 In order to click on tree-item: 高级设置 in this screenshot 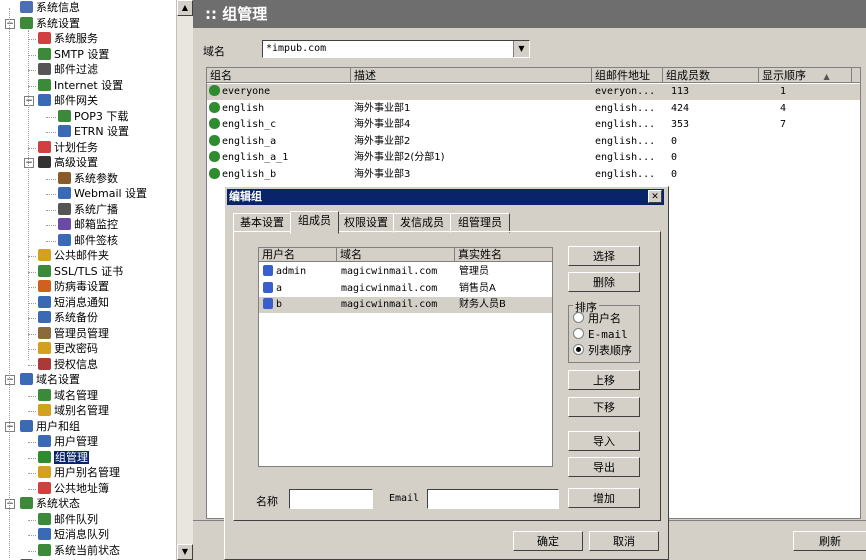, I will do `click(68, 162)`.